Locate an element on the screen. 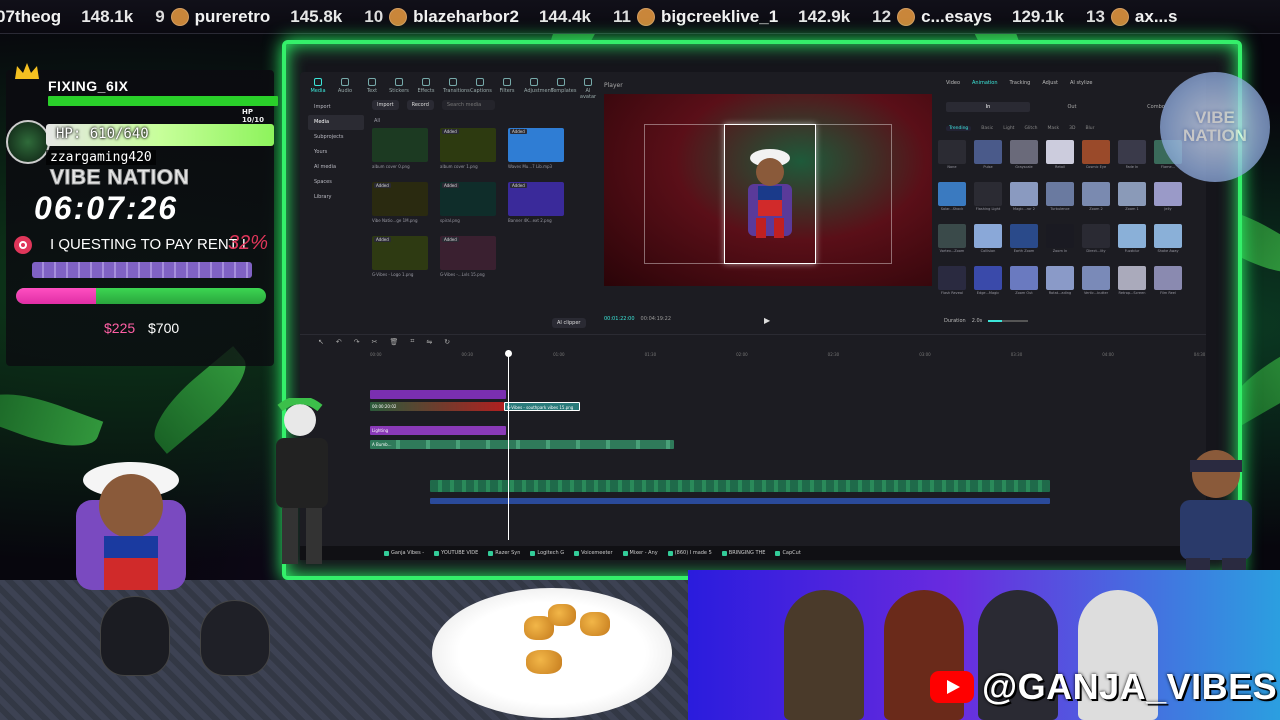 The width and height of the screenshot is (1280, 720). timeline-audio-track is located at coordinates (740, 486).